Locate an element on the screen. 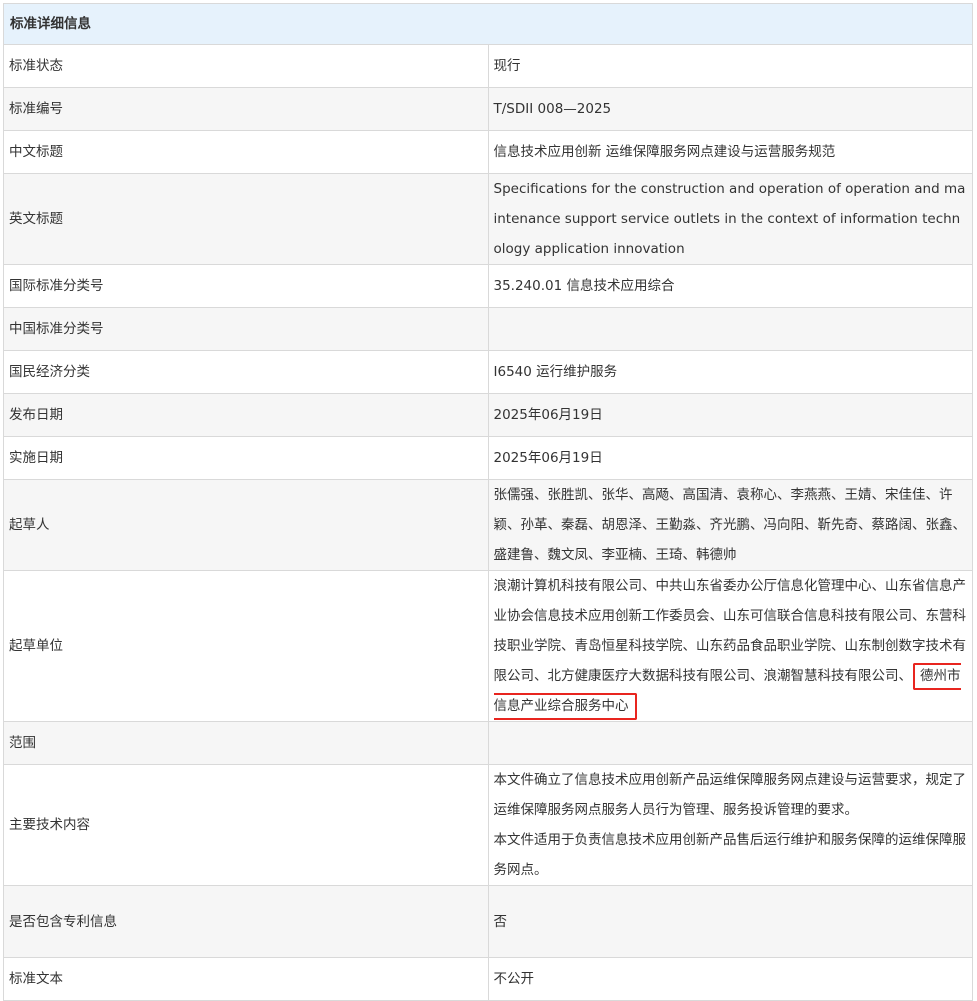 The width and height of the screenshot is (977, 1001). tech-paragraph-2: 本文件适用于负责信息技术应用创新产品售后运行维护和服务保障的运维保障服务网点。 is located at coordinates (730, 855).